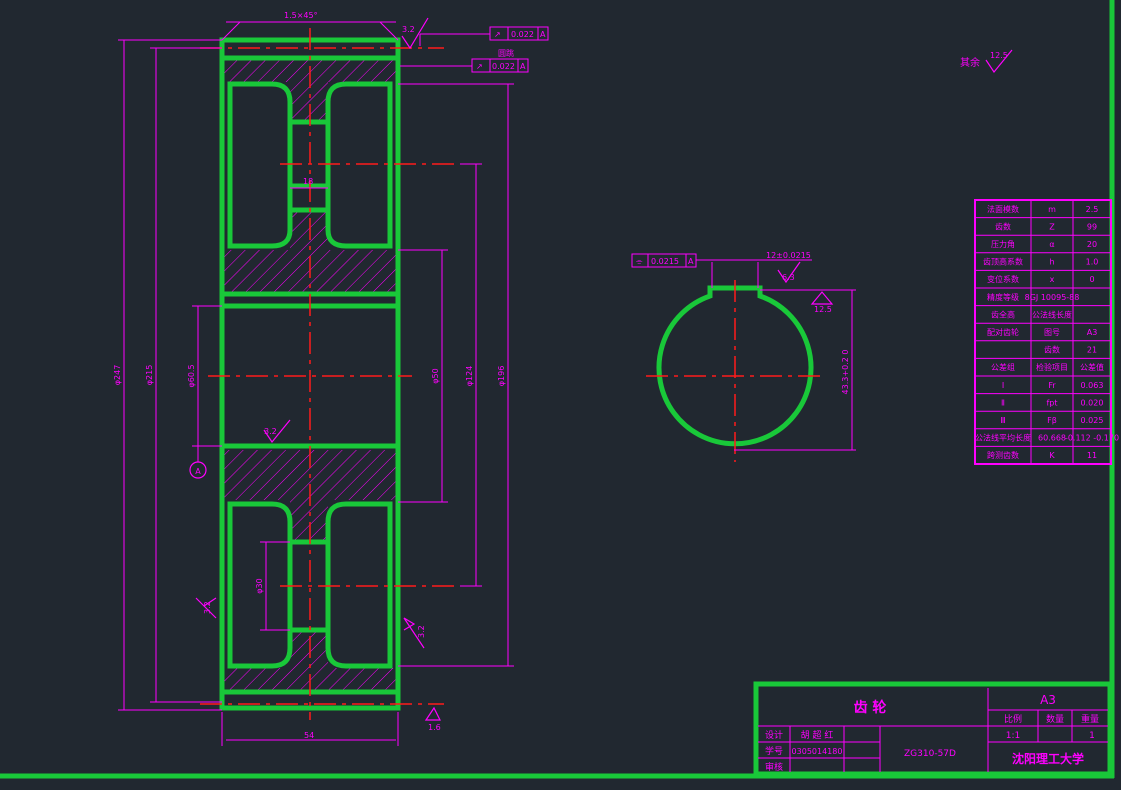 The width and height of the screenshot is (1121, 790). What do you see at coordinates (1092, 438) in the screenshot?
I see `param-cell: -0.112 -0.170` at bounding box center [1092, 438].